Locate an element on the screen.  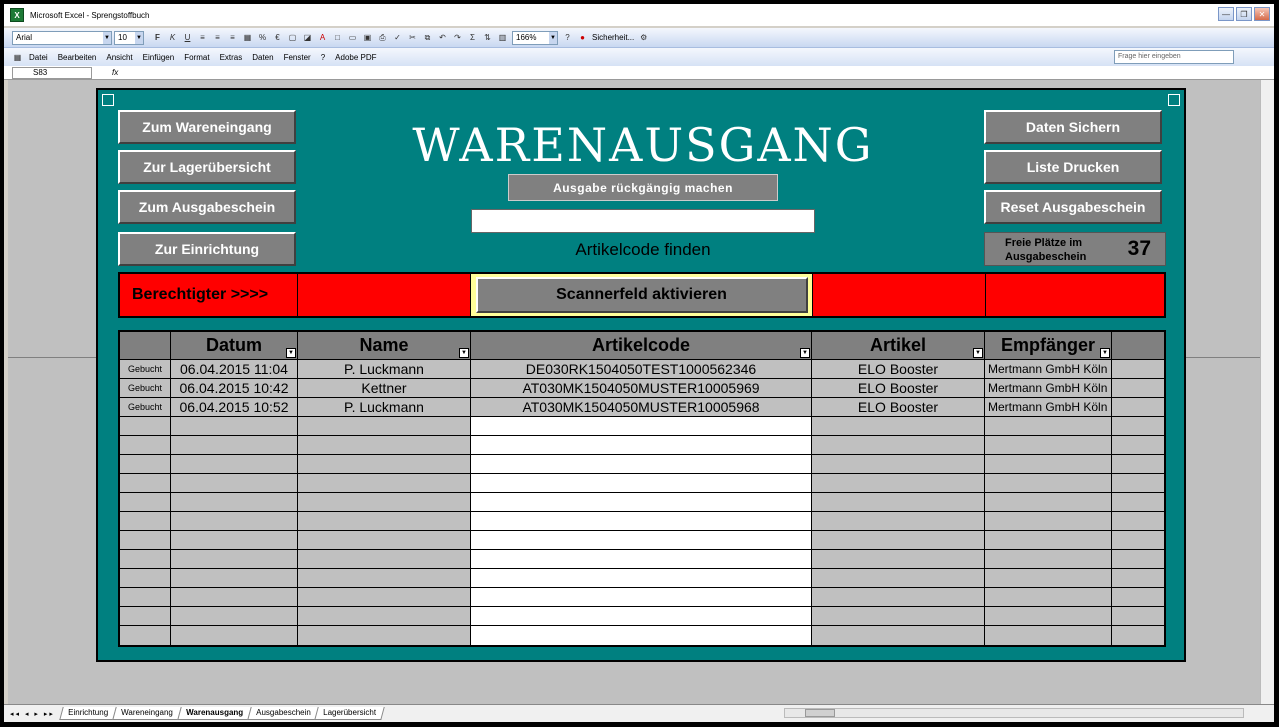
undo-output-button: Ausgabe rückgängig machen is located at coordinates (643, 187).